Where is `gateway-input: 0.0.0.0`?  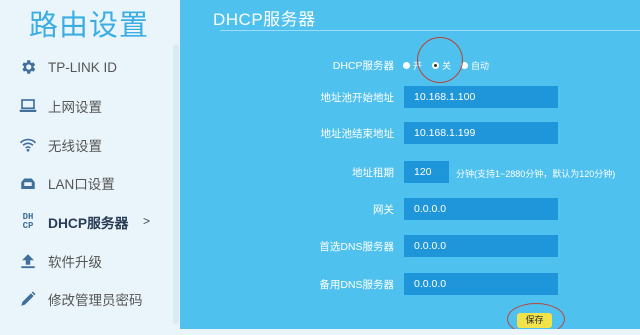
gateway-input: 0.0.0.0 is located at coordinates (481, 209).